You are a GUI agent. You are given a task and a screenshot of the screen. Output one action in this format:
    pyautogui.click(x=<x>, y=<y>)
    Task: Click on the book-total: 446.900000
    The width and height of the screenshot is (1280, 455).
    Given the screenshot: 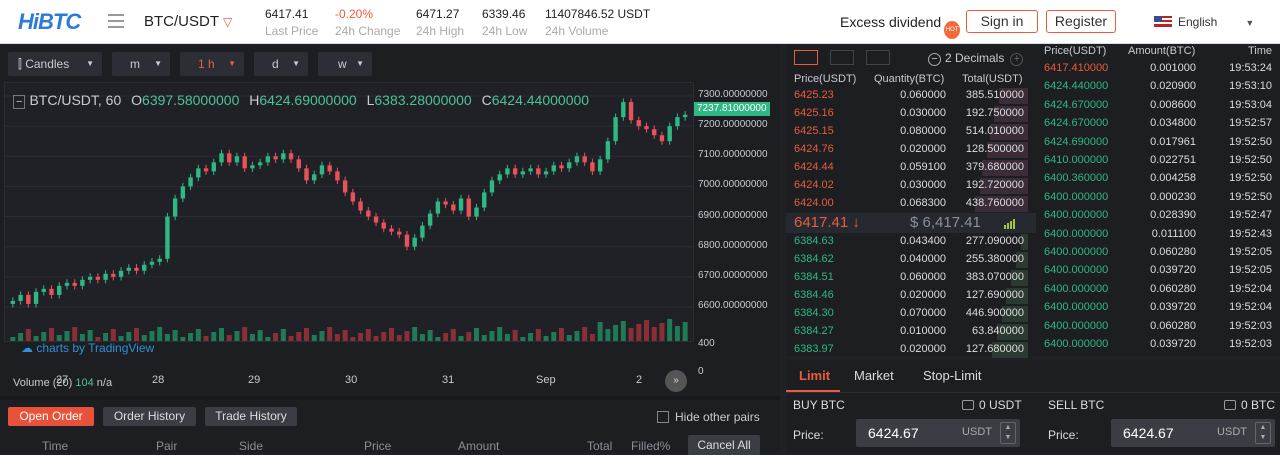 What is the action you would take?
    pyautogui.click(x=994, y=313)
    